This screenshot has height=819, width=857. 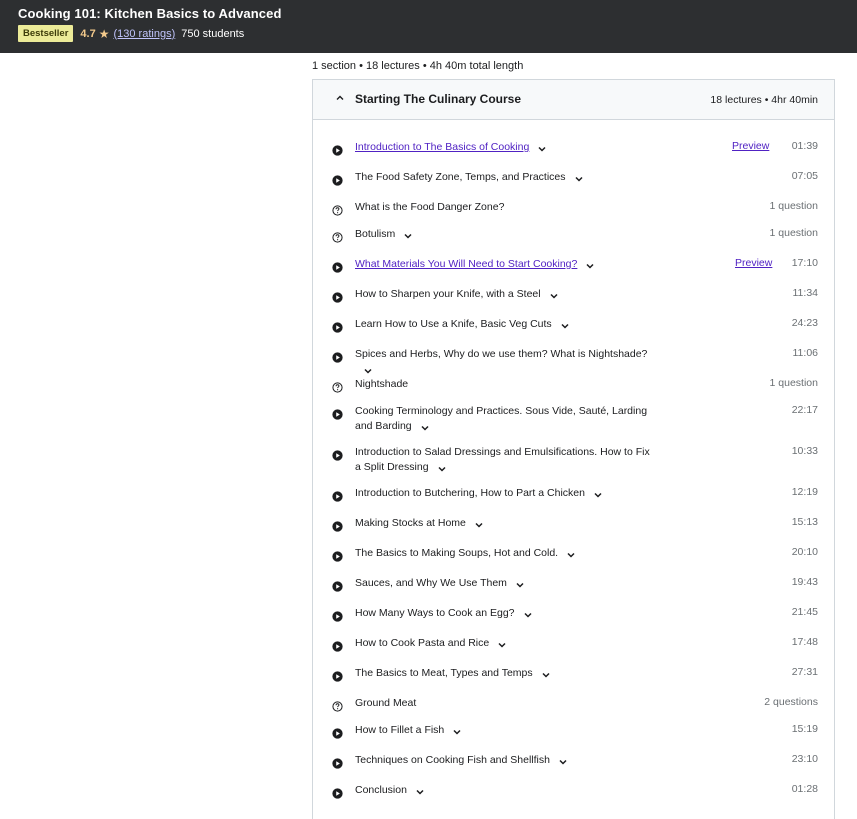 I want to click on lecture-title: Techniques on Cooking Fish and Shellfish, so click(x=505, y=760).